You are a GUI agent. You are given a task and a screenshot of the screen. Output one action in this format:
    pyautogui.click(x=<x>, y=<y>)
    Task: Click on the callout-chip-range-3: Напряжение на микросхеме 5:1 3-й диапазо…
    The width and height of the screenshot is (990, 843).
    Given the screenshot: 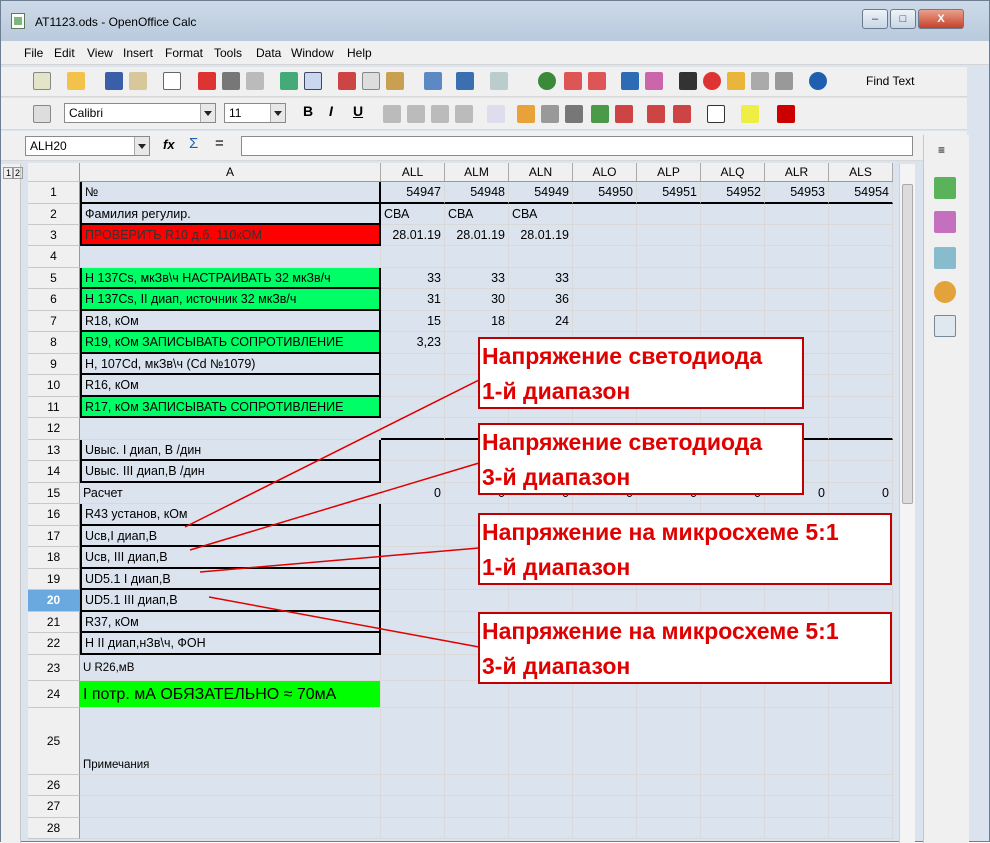 What is the action you would take?
    pyautogui.click(x=685, y=648)
    